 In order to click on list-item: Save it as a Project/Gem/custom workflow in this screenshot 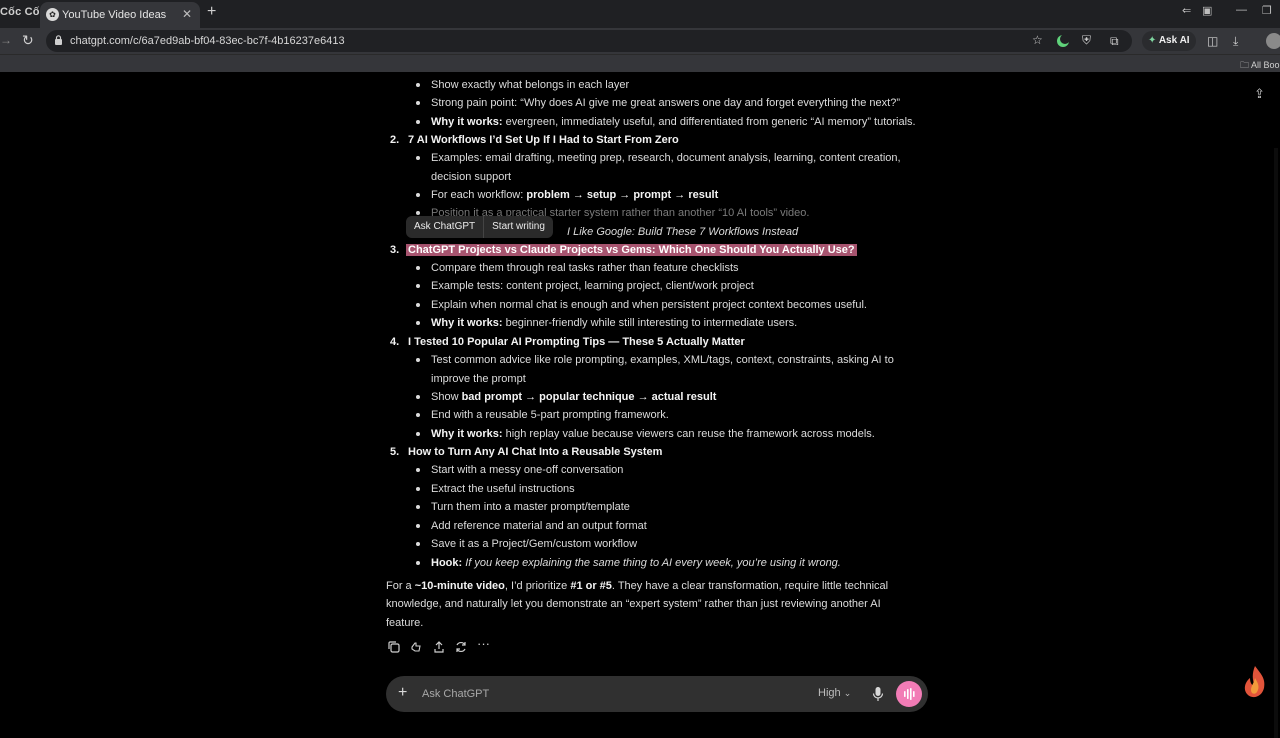, I will do `click(534, 544)`.